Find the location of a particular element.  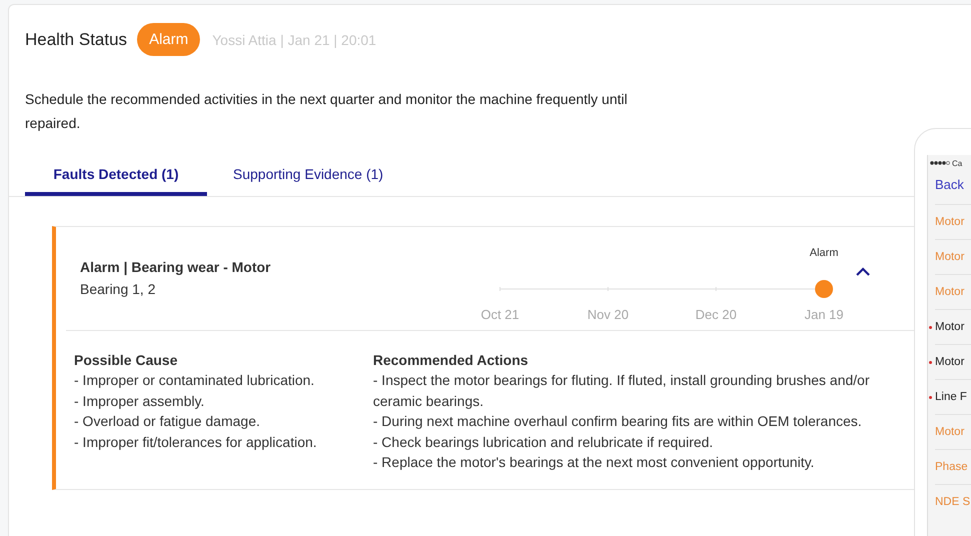

section-line: - Improper fit/tolerances for application. is located at coordinates (196, 442).